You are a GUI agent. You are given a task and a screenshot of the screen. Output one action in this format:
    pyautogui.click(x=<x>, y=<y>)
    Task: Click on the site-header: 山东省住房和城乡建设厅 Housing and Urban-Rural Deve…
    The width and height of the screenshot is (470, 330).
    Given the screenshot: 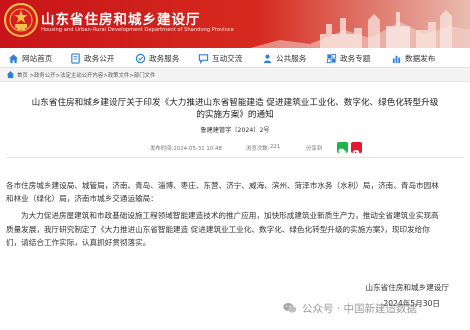 What is the action you would take?
    pyautogui.click(x=235, y=24)
    